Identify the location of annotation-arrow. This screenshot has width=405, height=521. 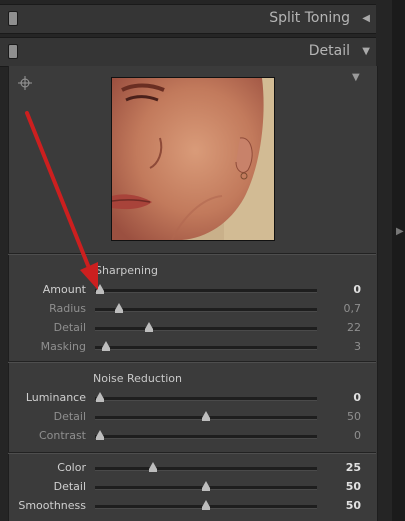
(61, 200).